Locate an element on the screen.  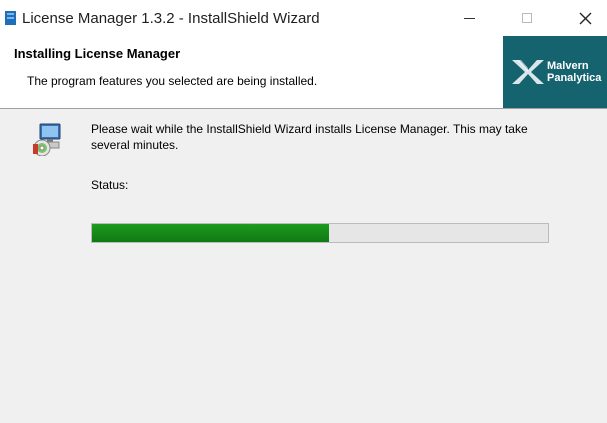
maximize-button is located at coordinates (527, 18).